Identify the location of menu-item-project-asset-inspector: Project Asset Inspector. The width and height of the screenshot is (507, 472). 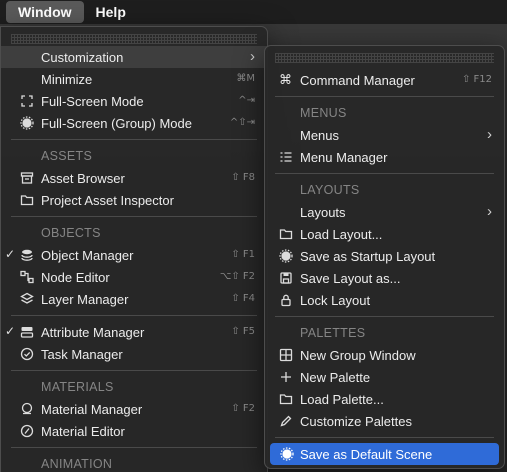
(134, 200).